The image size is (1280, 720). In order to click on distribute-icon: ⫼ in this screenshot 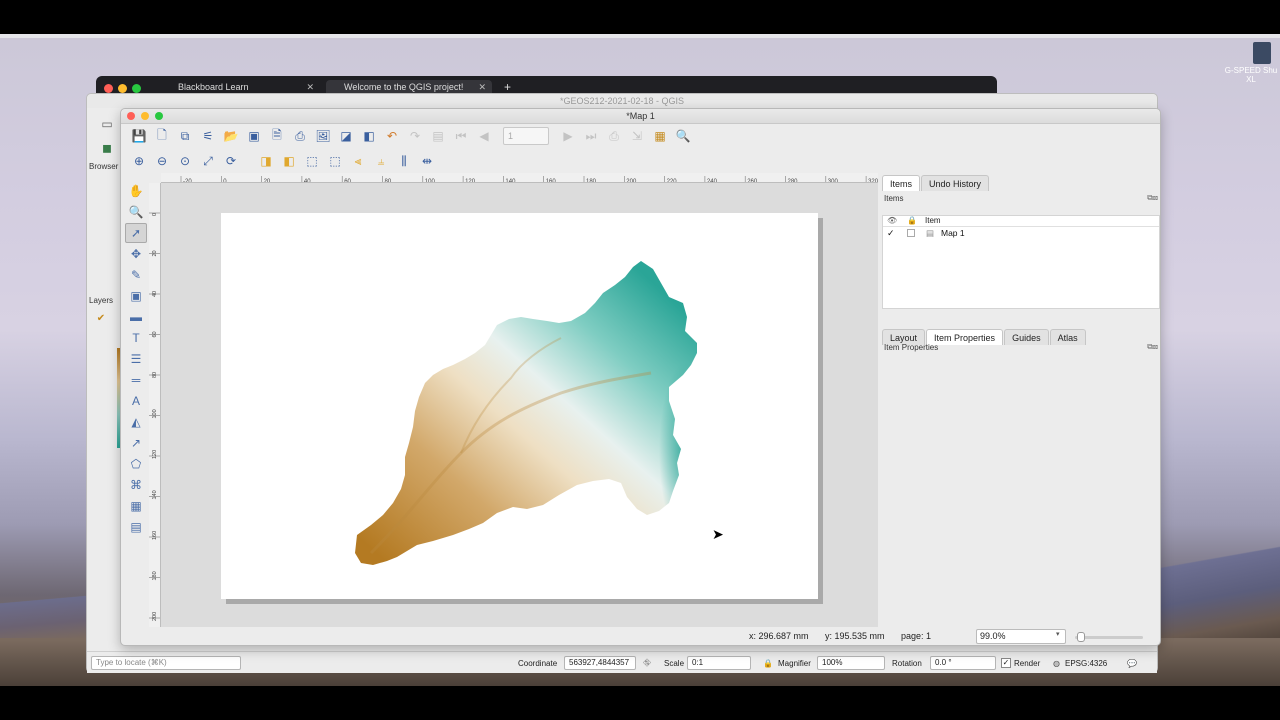, I will do `click(404, 161)`.